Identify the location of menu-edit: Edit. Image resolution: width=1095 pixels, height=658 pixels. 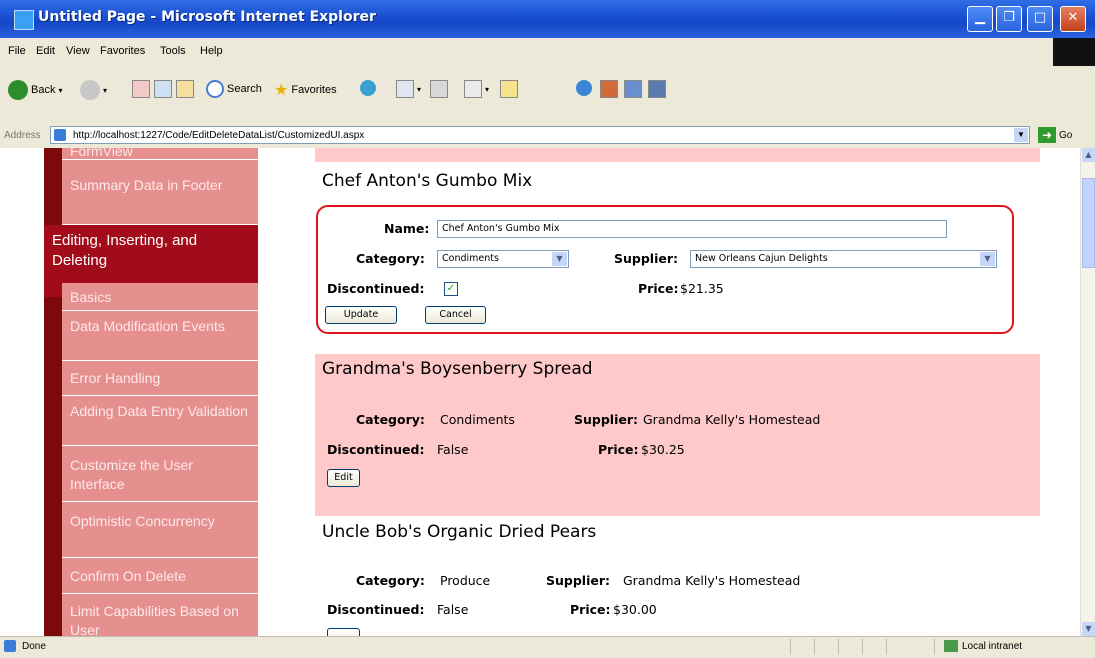
(45, 51).